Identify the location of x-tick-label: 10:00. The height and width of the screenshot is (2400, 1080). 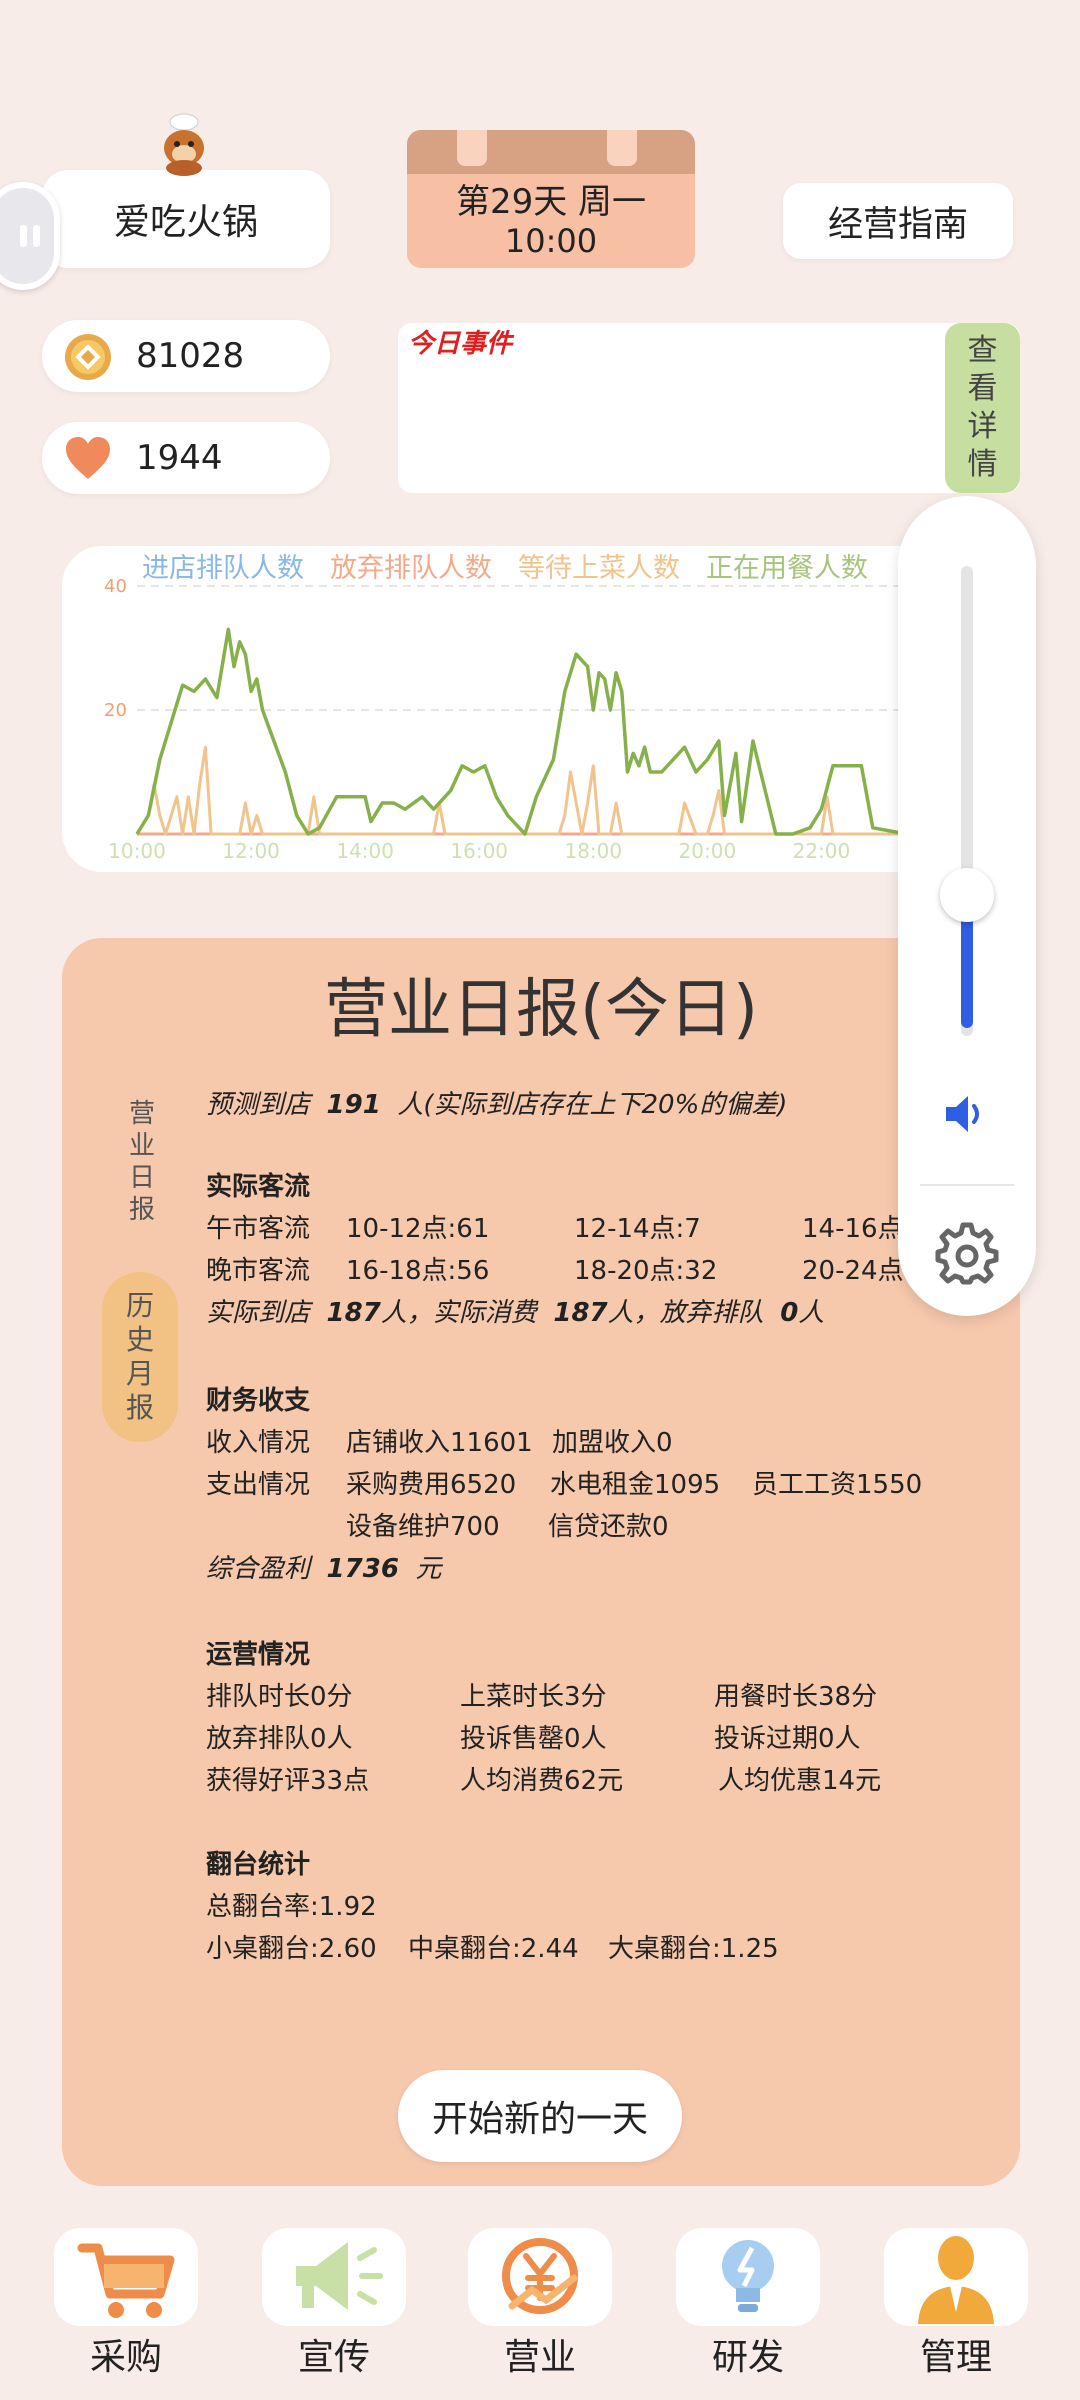
(137, 851).